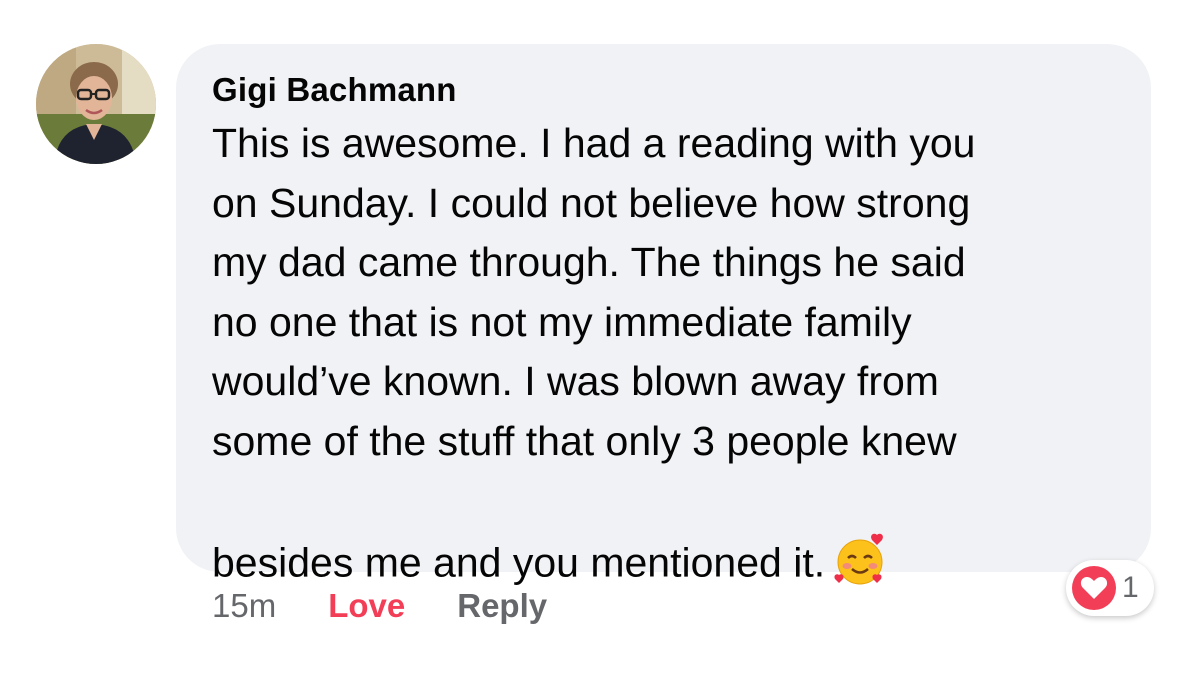  What do you see at coordinates (666, 90) in the screenshot?
I see `comment-author-name: Gigi Bachmann` at bounding box center [666, 90].